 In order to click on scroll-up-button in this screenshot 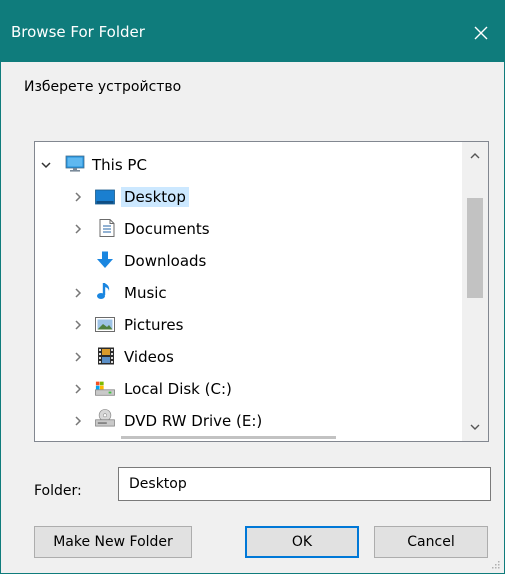, I will do `click(475, 156)`.